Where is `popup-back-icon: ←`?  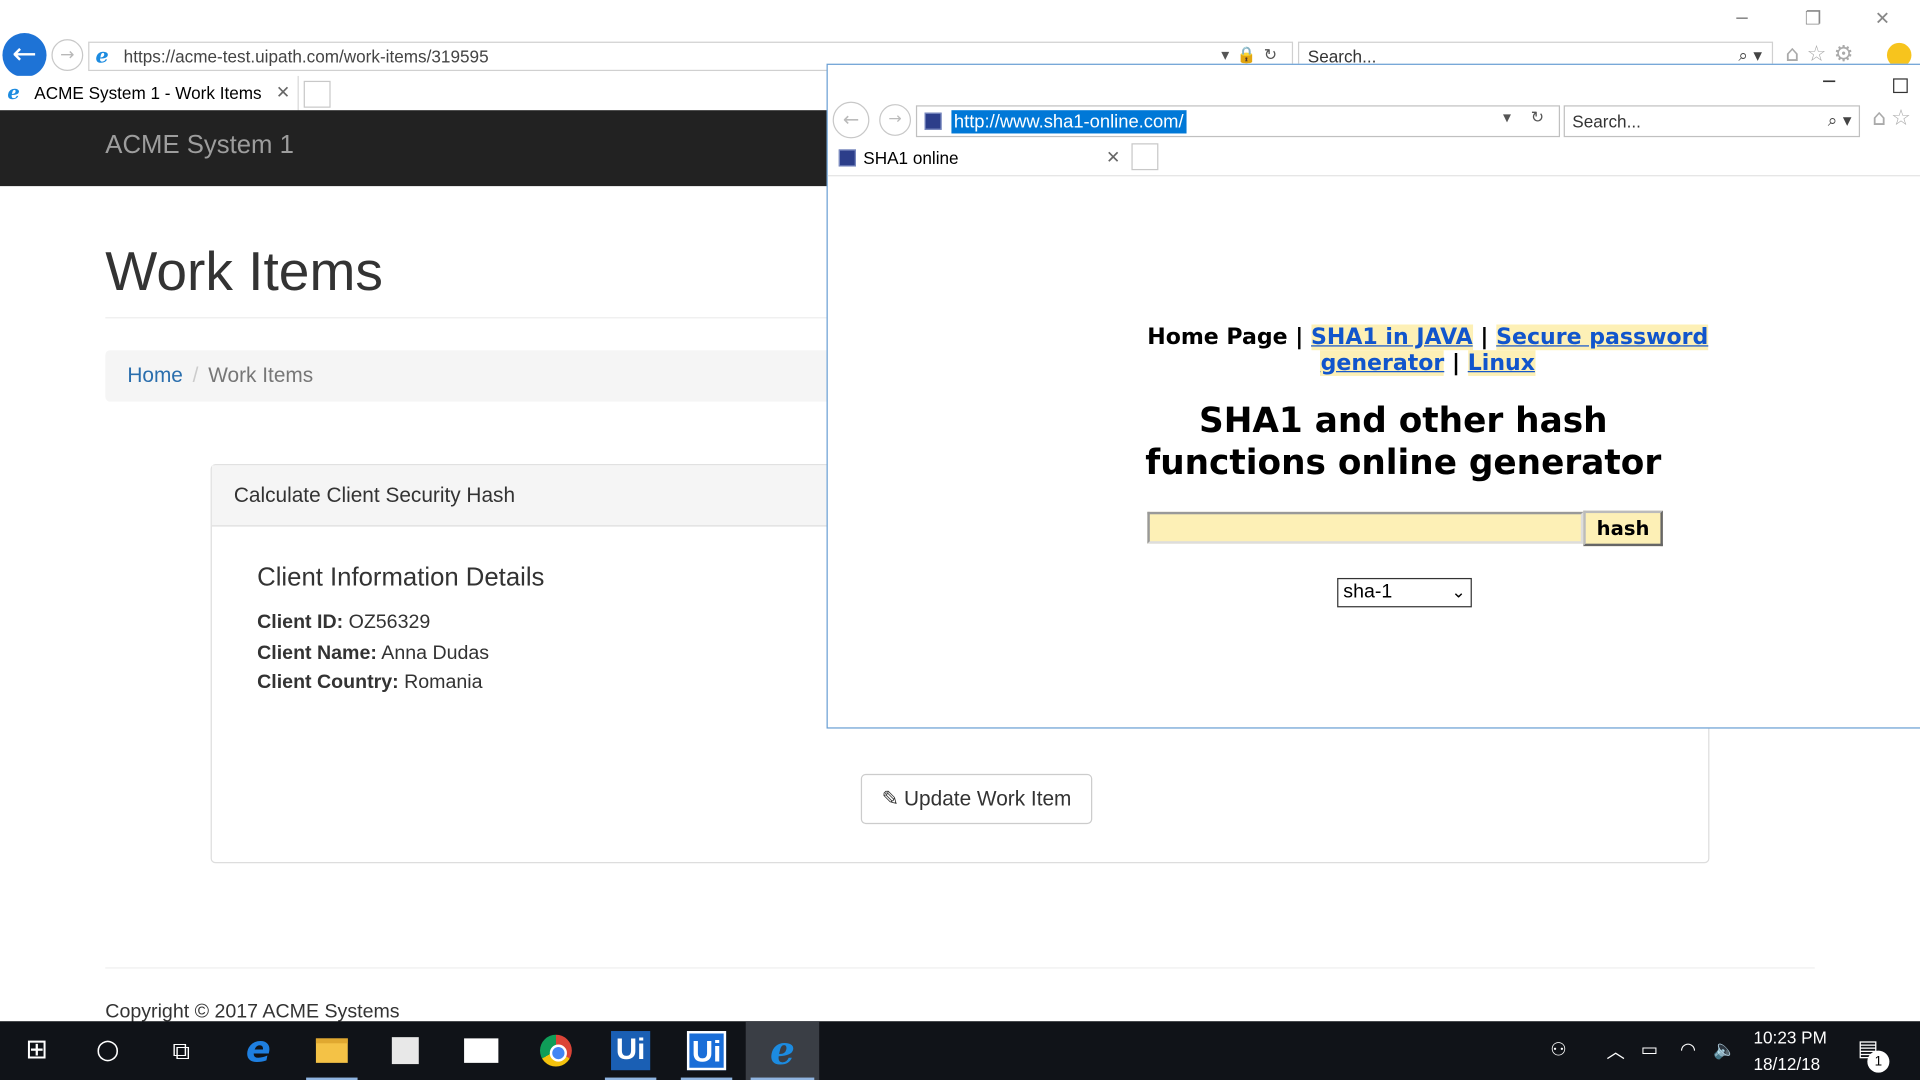 popup-back-icon: ← is located at coordinates (851, 120).